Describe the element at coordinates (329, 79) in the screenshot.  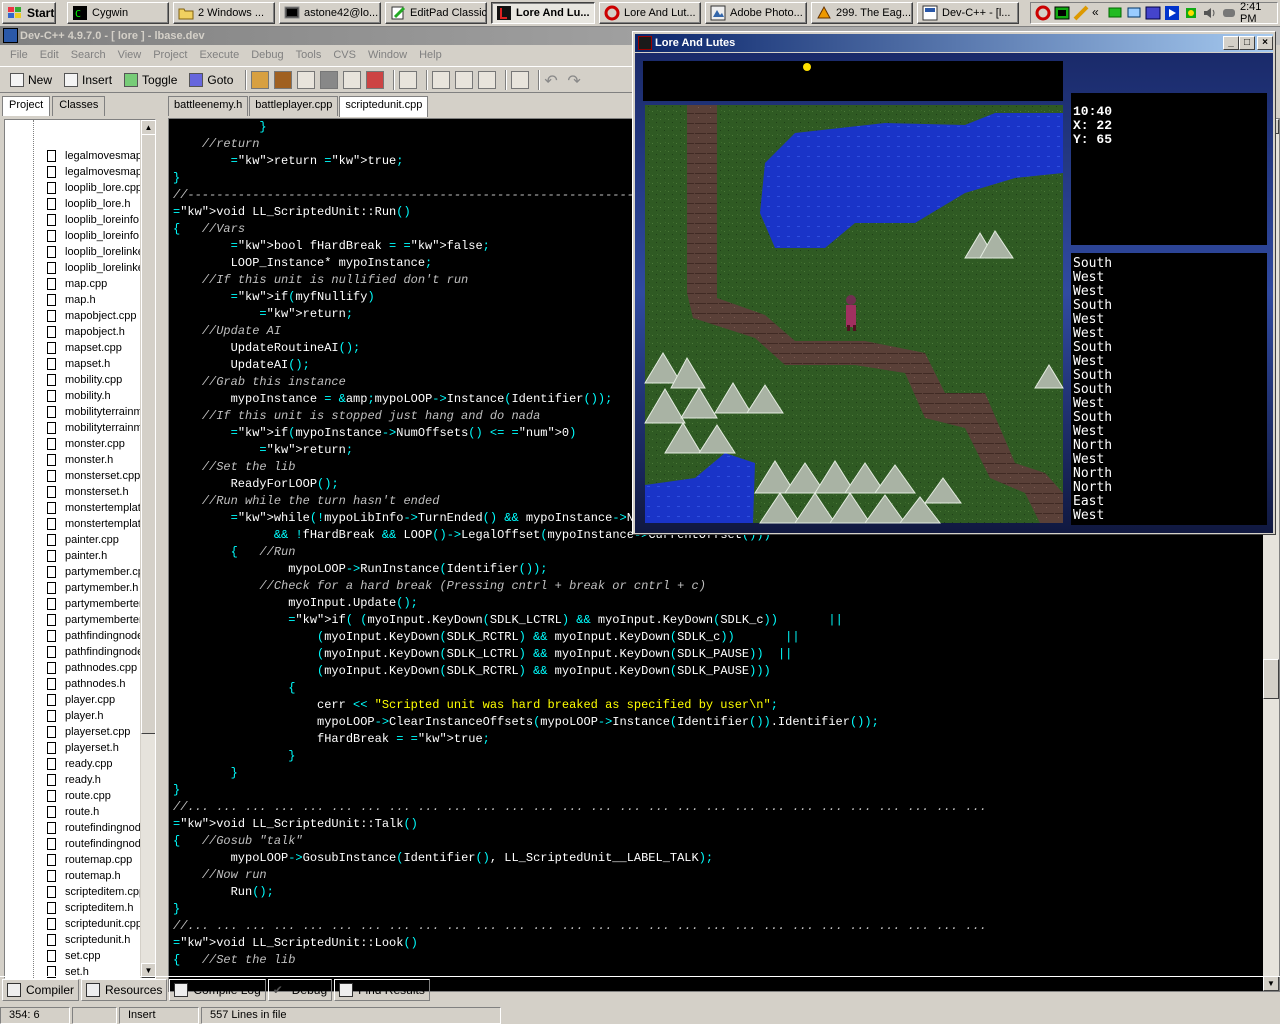
I see `rebuild-icon` at that location.